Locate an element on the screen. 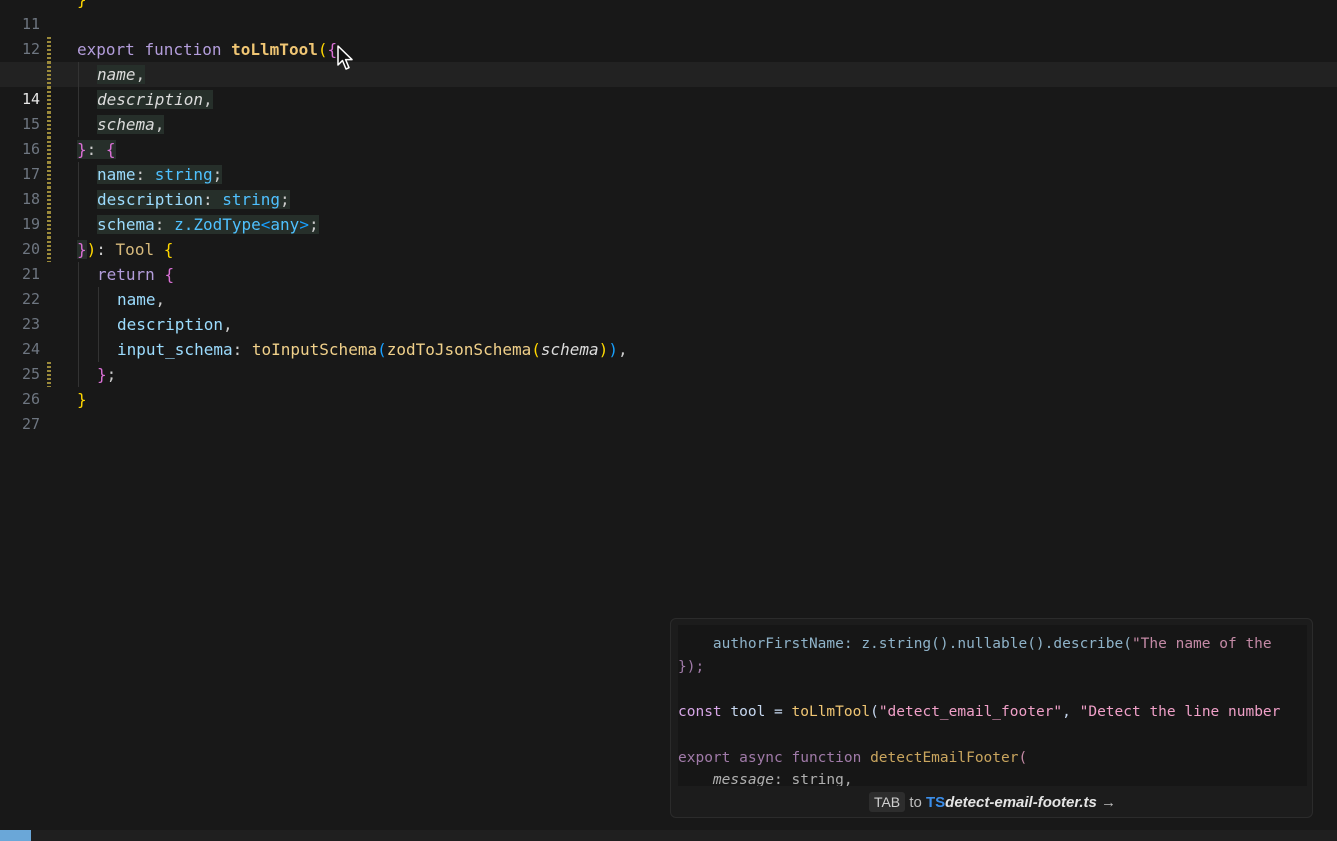 The height and width of the screenshot is (841, 1337). code-line: 17 }: { is located at coordinates (668, 160).